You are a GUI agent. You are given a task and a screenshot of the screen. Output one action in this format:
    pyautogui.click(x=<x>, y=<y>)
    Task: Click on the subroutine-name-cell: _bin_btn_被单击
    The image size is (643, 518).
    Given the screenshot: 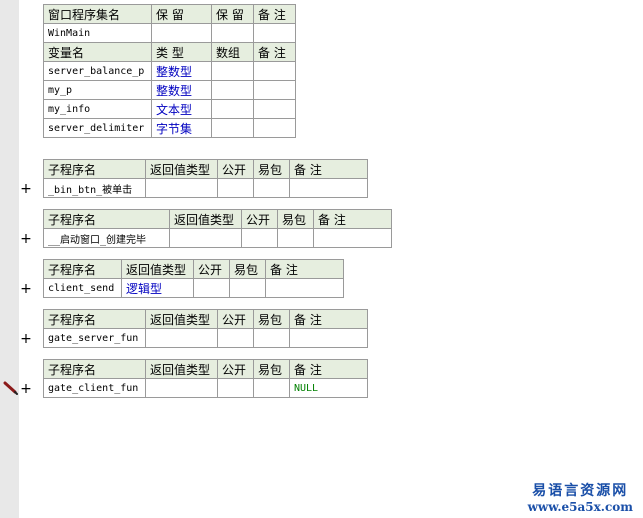 What is the action you would take?
    pyautogui.click(x=94, y=188)
    